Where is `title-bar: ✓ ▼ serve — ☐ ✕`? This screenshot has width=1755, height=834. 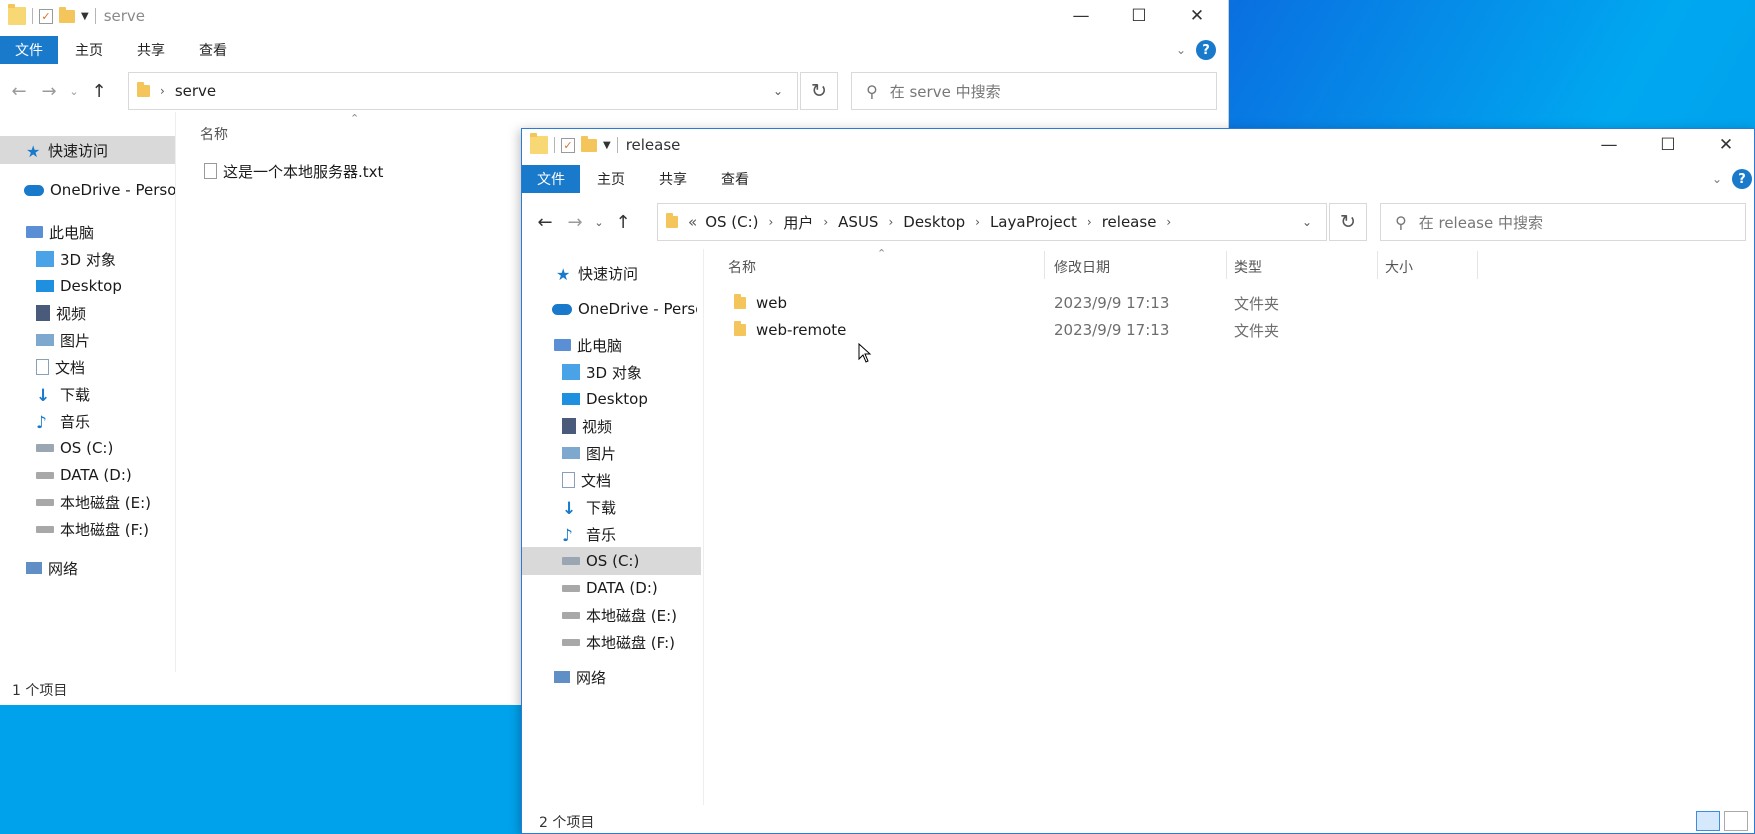 title-bar: ✓ ▼ serve — ☐ ✕ is located at coordinates (614, 16).